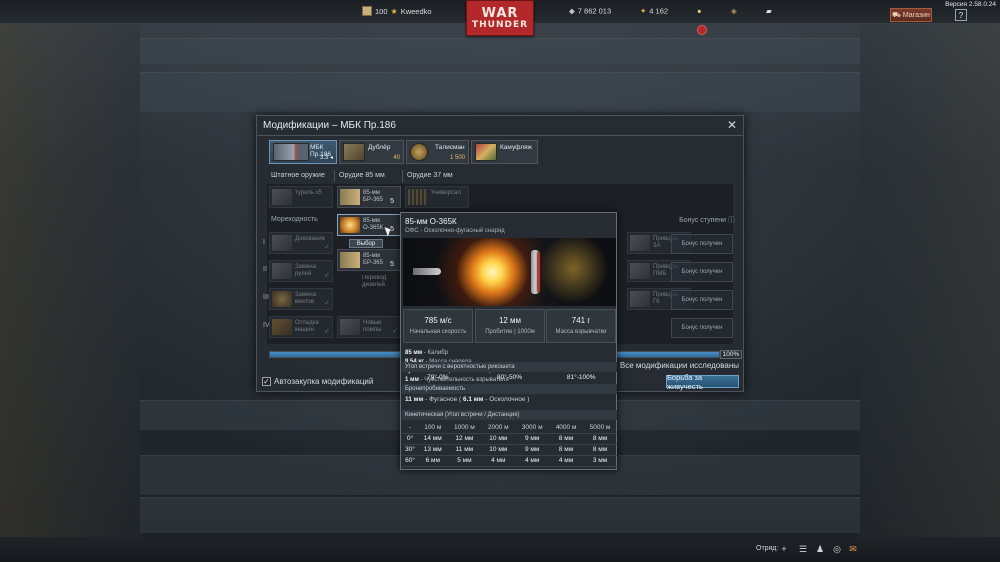  Describe the element at coordinates (509, 450) in the screenshot. I see `table-row: 30° 13 мм 11 мм 10 мм 9 мм 8 мм 8 мм` at that location.